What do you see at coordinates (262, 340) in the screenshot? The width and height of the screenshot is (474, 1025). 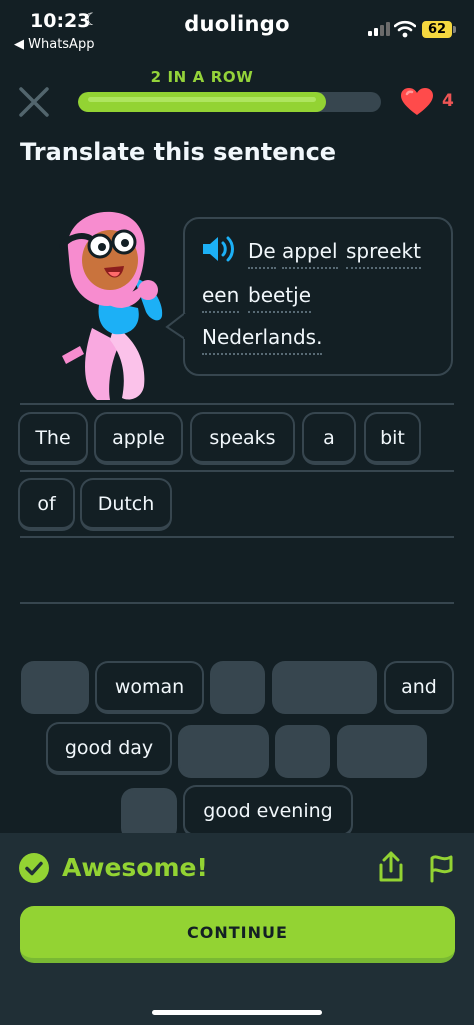 I see `prompt-word: Nederlands.` at bounding box center [262, 340].